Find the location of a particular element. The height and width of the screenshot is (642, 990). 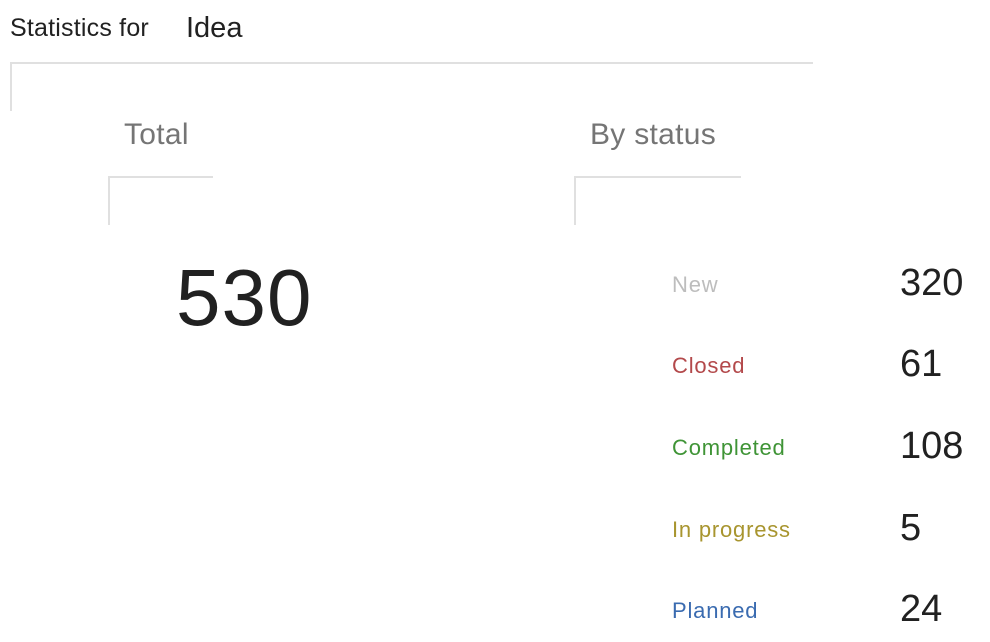

type-select: Idea is located at coordinates (221, 37).